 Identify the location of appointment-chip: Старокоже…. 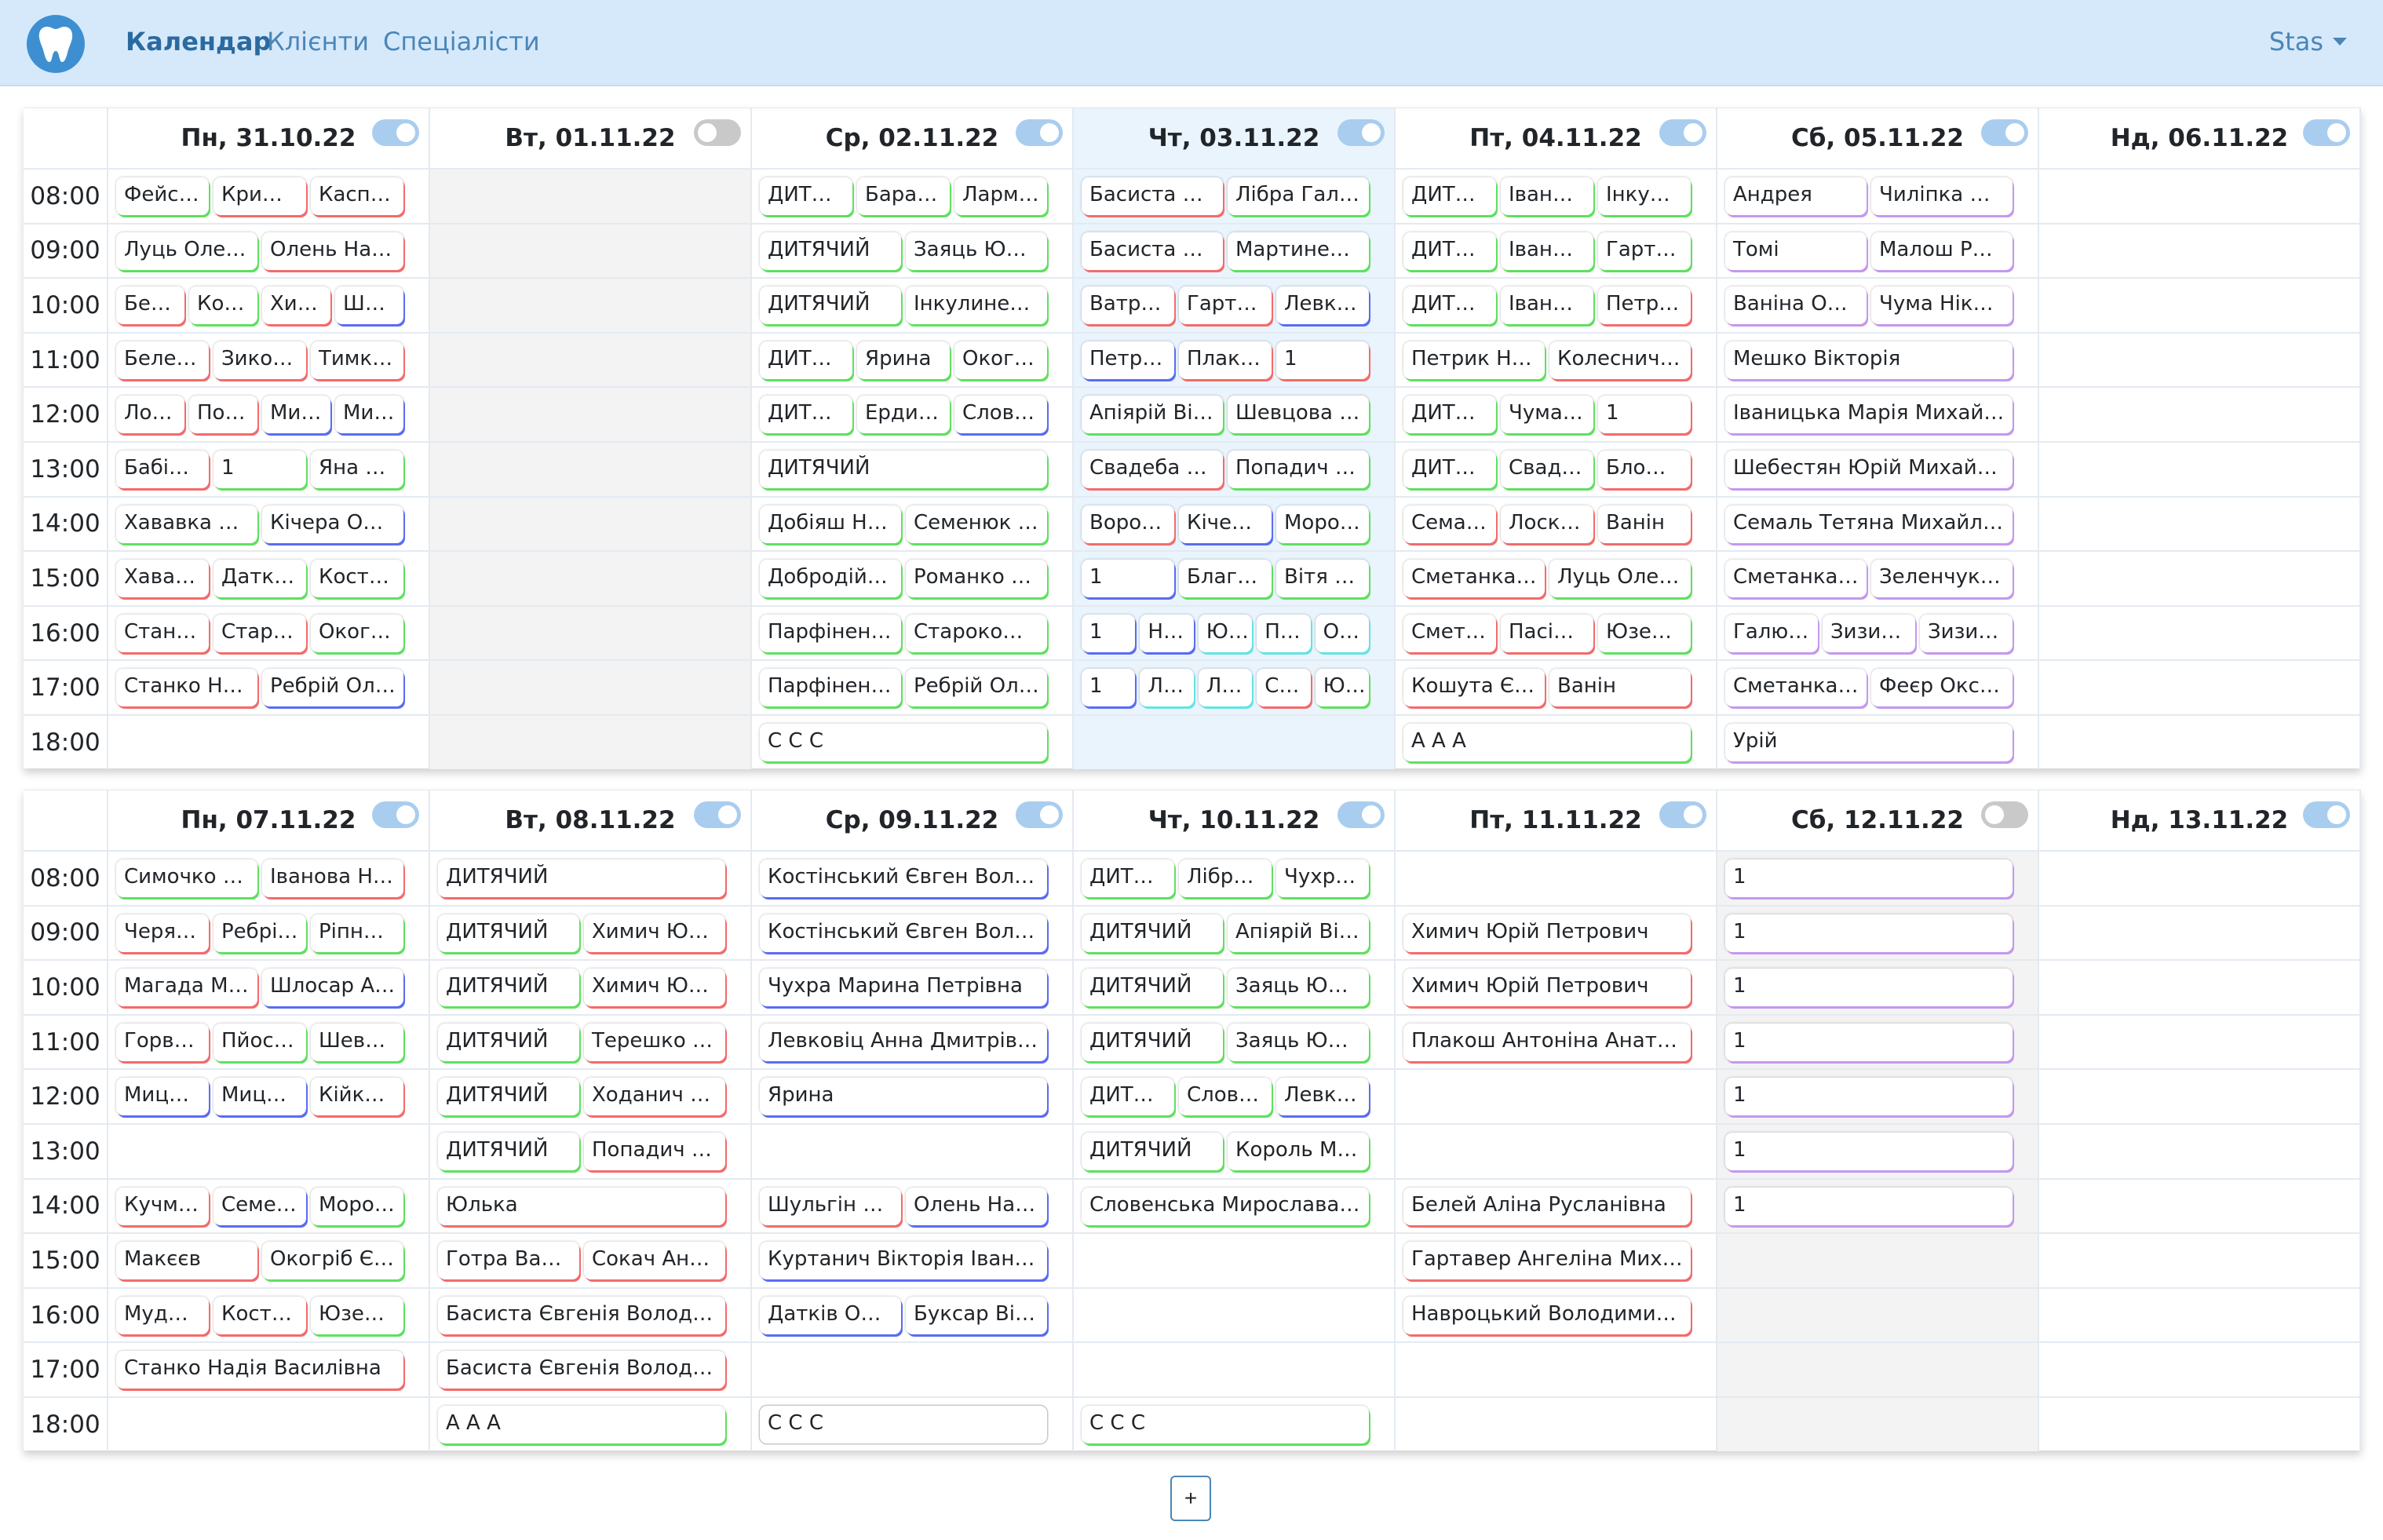
(976, 633).